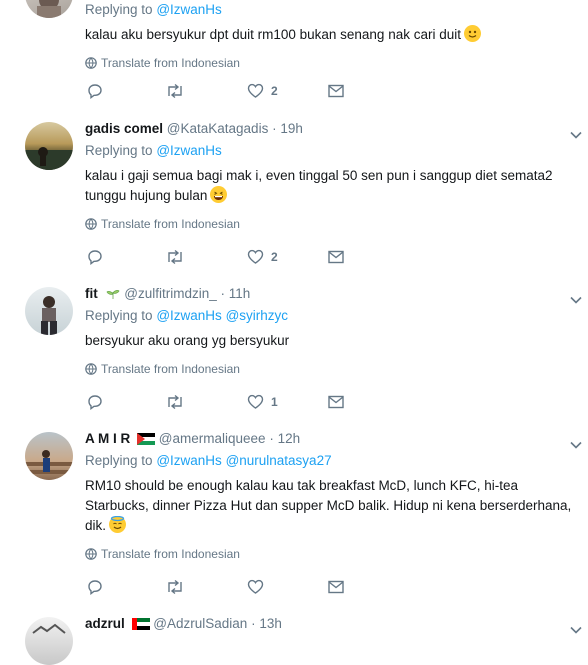  I want to click on timestamp: 19h, so click(291, 128).